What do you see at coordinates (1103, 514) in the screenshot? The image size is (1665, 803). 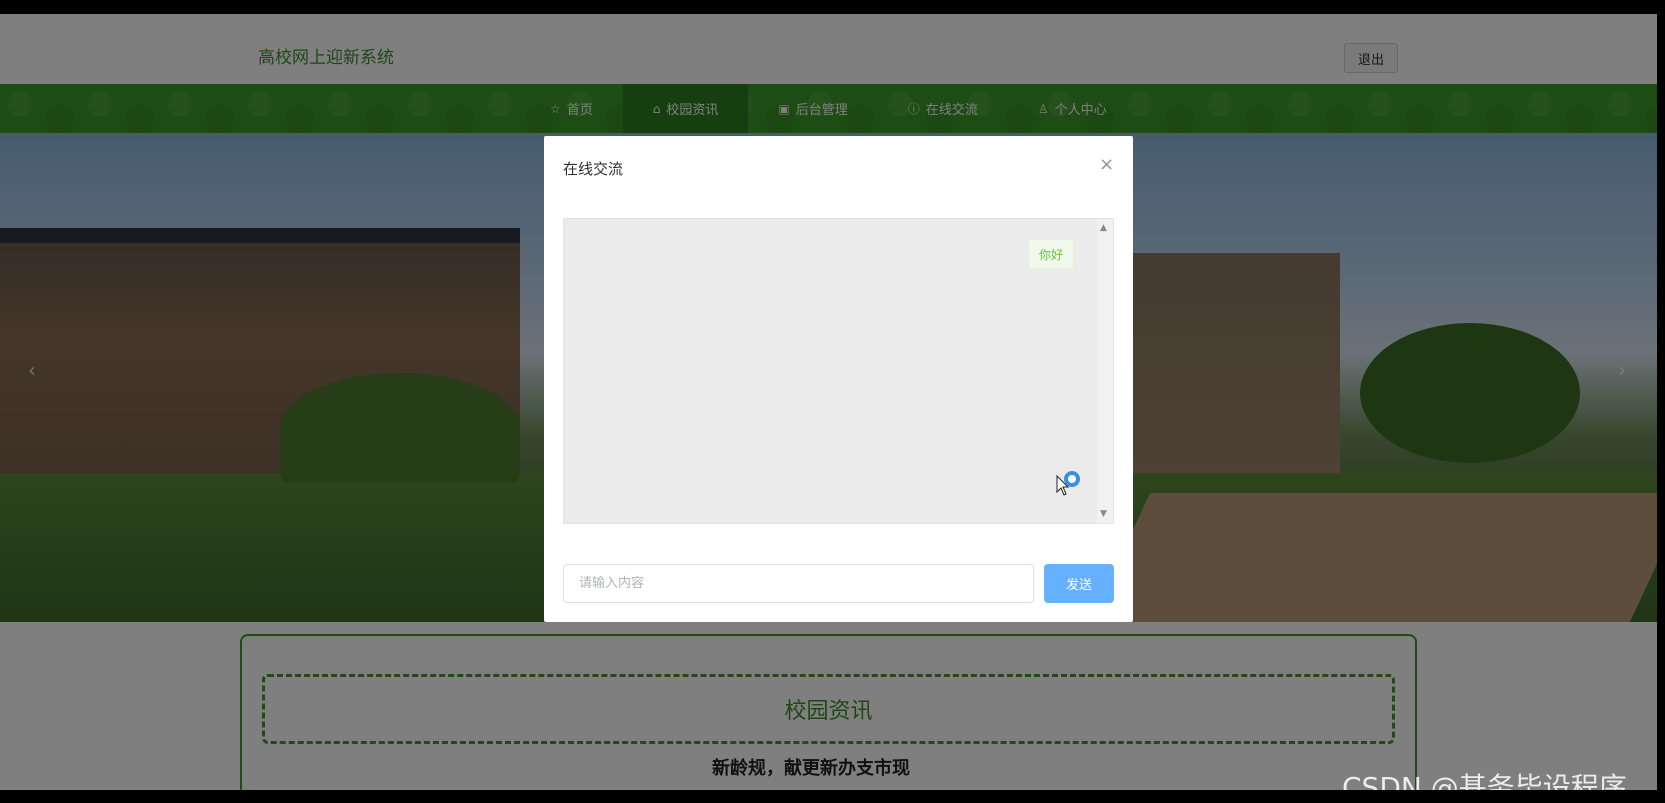 I see `scroll-down-icon: ▼` at bounding box center [1103, 514].